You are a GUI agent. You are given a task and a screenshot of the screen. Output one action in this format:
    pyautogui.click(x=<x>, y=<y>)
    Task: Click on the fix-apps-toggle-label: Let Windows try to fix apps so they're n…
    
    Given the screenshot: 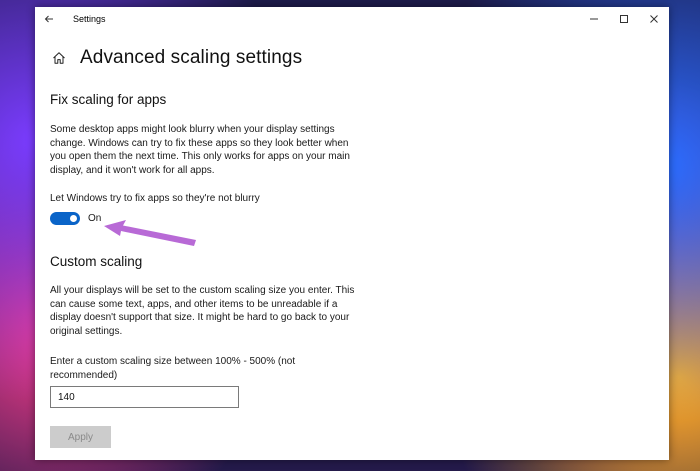 What is the action you would take?
    pyautogui.click(x=155, y=198)
    